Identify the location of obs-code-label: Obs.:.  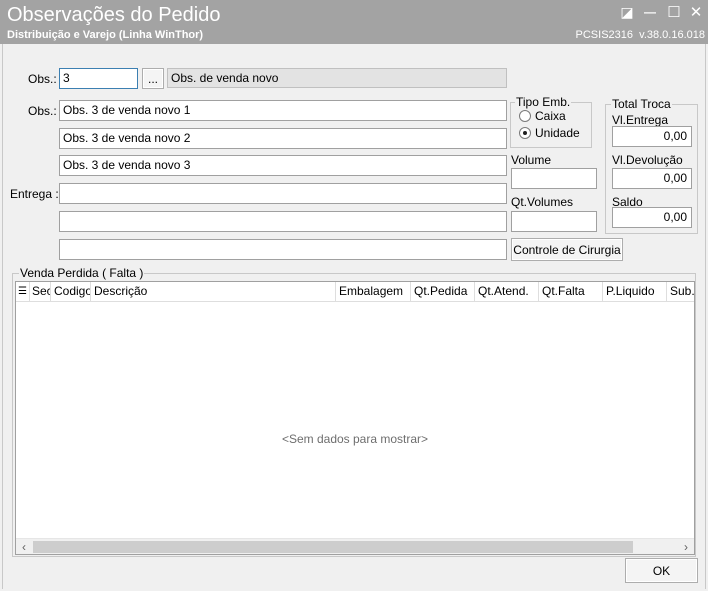
(42, 79).